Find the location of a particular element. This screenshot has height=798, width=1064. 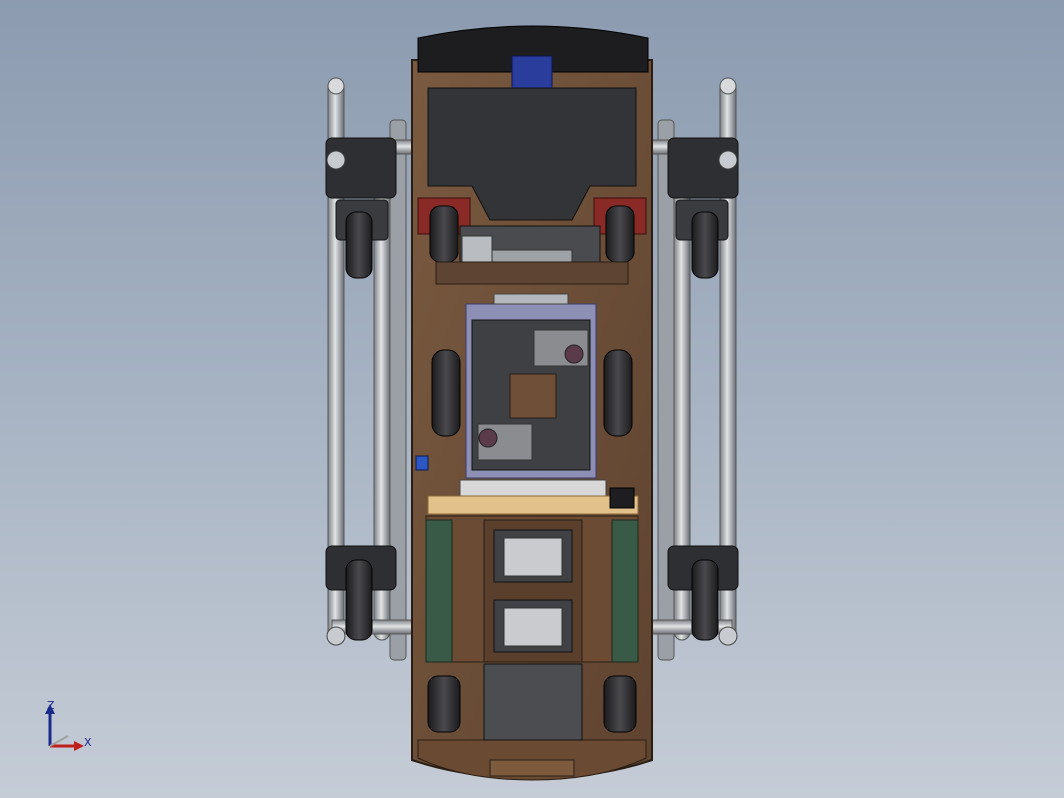

z-axis-label: Z is located at coordinates (51, 705).